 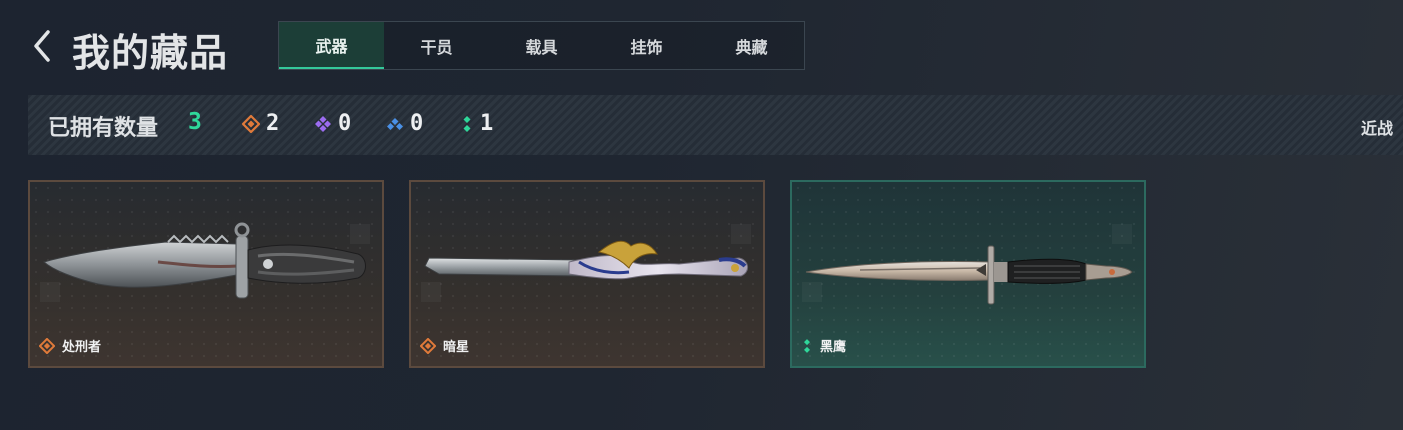 What do you see at coordinates (332, 124) in the screenshot?
I see `rarity-count-purple: 0` at bounding box center [332, 124].